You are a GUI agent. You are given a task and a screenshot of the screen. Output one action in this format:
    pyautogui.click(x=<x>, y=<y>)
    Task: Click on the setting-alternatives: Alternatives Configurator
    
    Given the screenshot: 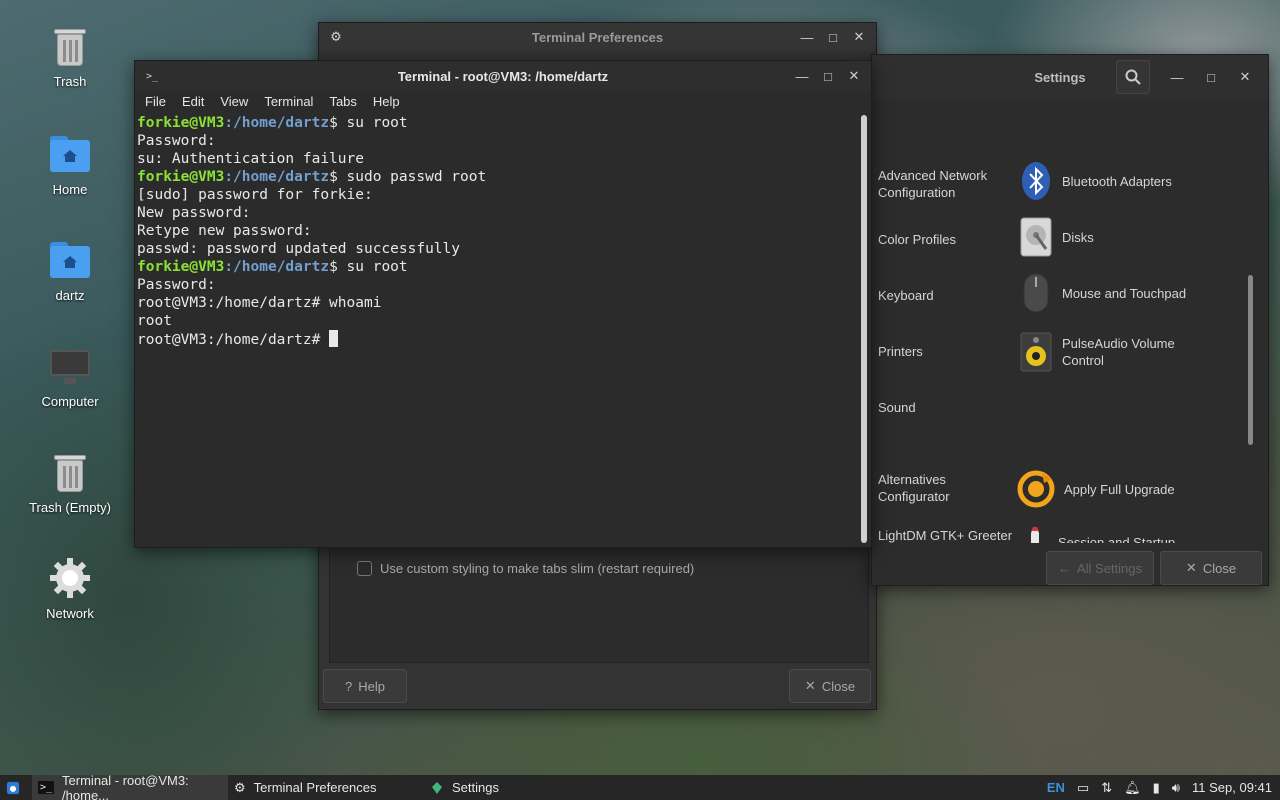 What is the action you would take?
    pyautogui.click(x=933, y=488)
    